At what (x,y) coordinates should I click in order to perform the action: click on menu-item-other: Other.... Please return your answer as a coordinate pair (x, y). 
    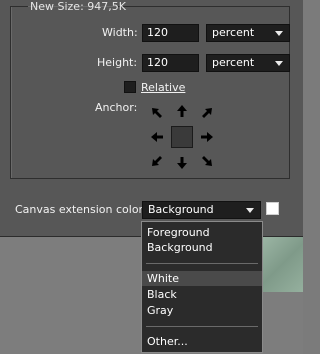
    Looking at the image, I should click on (202, 341).